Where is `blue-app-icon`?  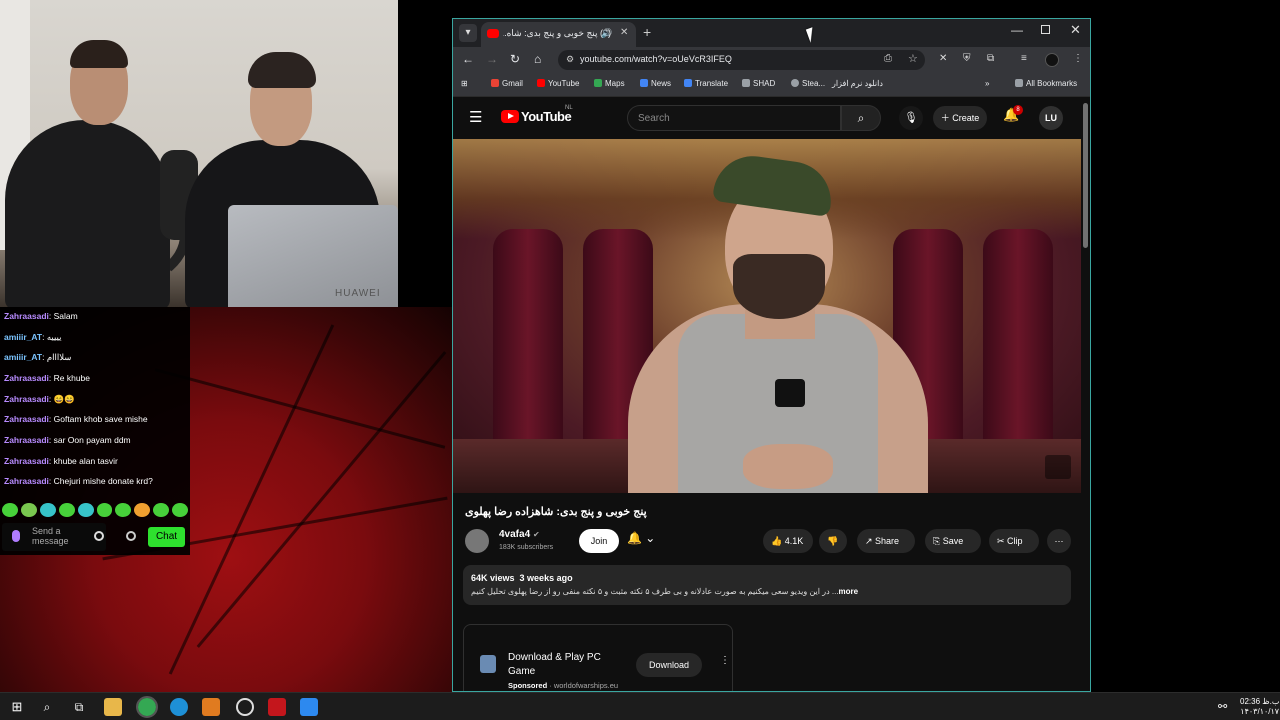 blue-app-icon is located at coordinates (309, 707).